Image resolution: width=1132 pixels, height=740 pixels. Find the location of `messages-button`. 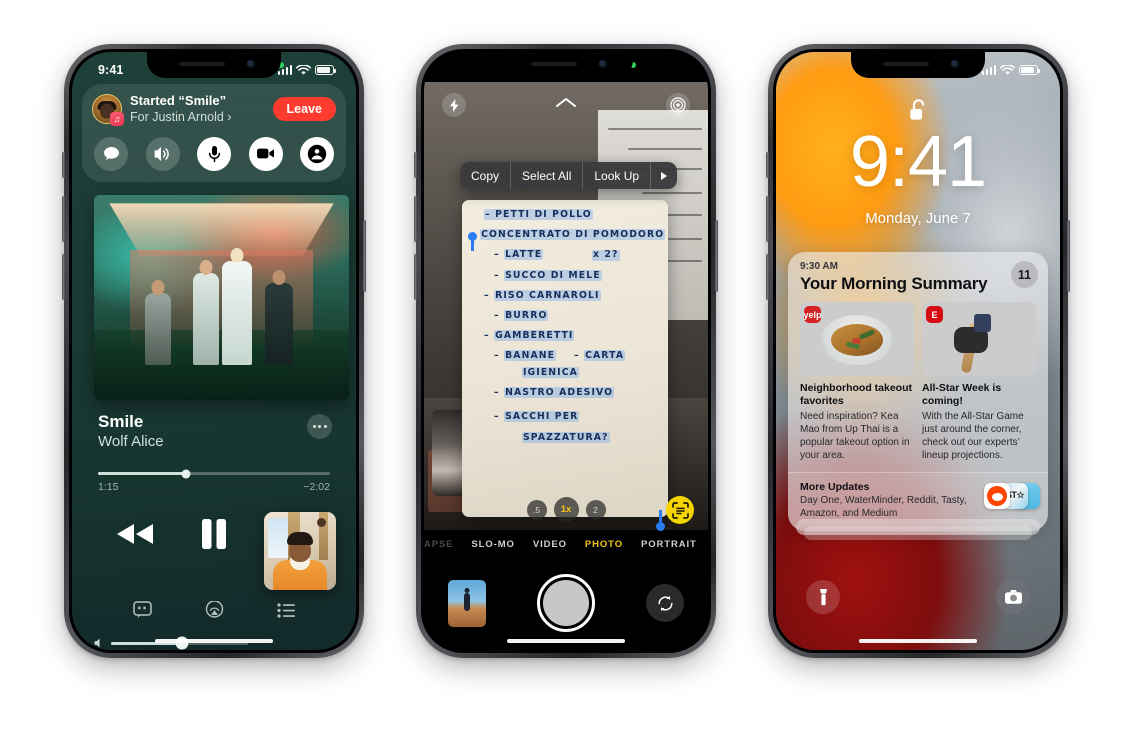

messages-button is located at coordinates (111, 153).